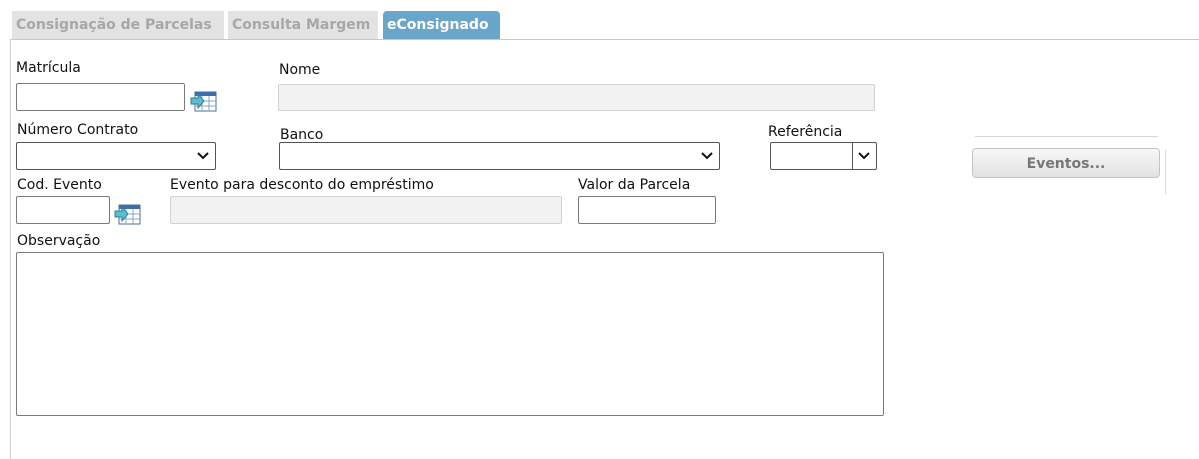 This screenshot has height=459, width=1199. I want to click on referencia-label: Referência, so click(805, 132).